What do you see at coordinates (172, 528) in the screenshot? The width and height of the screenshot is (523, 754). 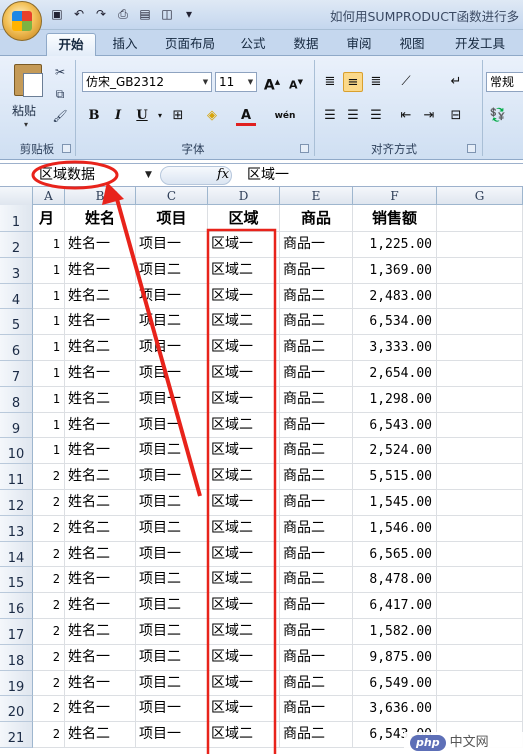 I see `cell-c13: 项目二` at bounding box center [172, 528].